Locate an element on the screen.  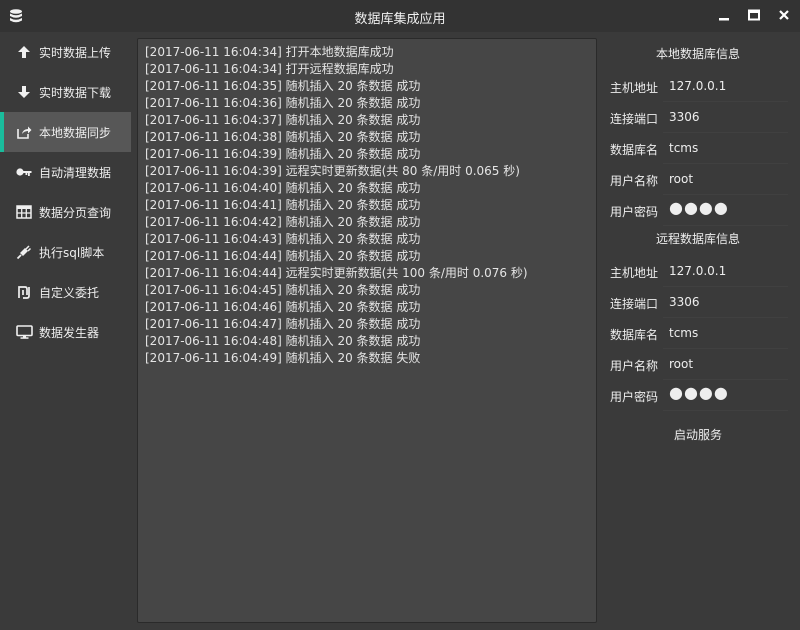
close-button is located at coordinates (784, 16).